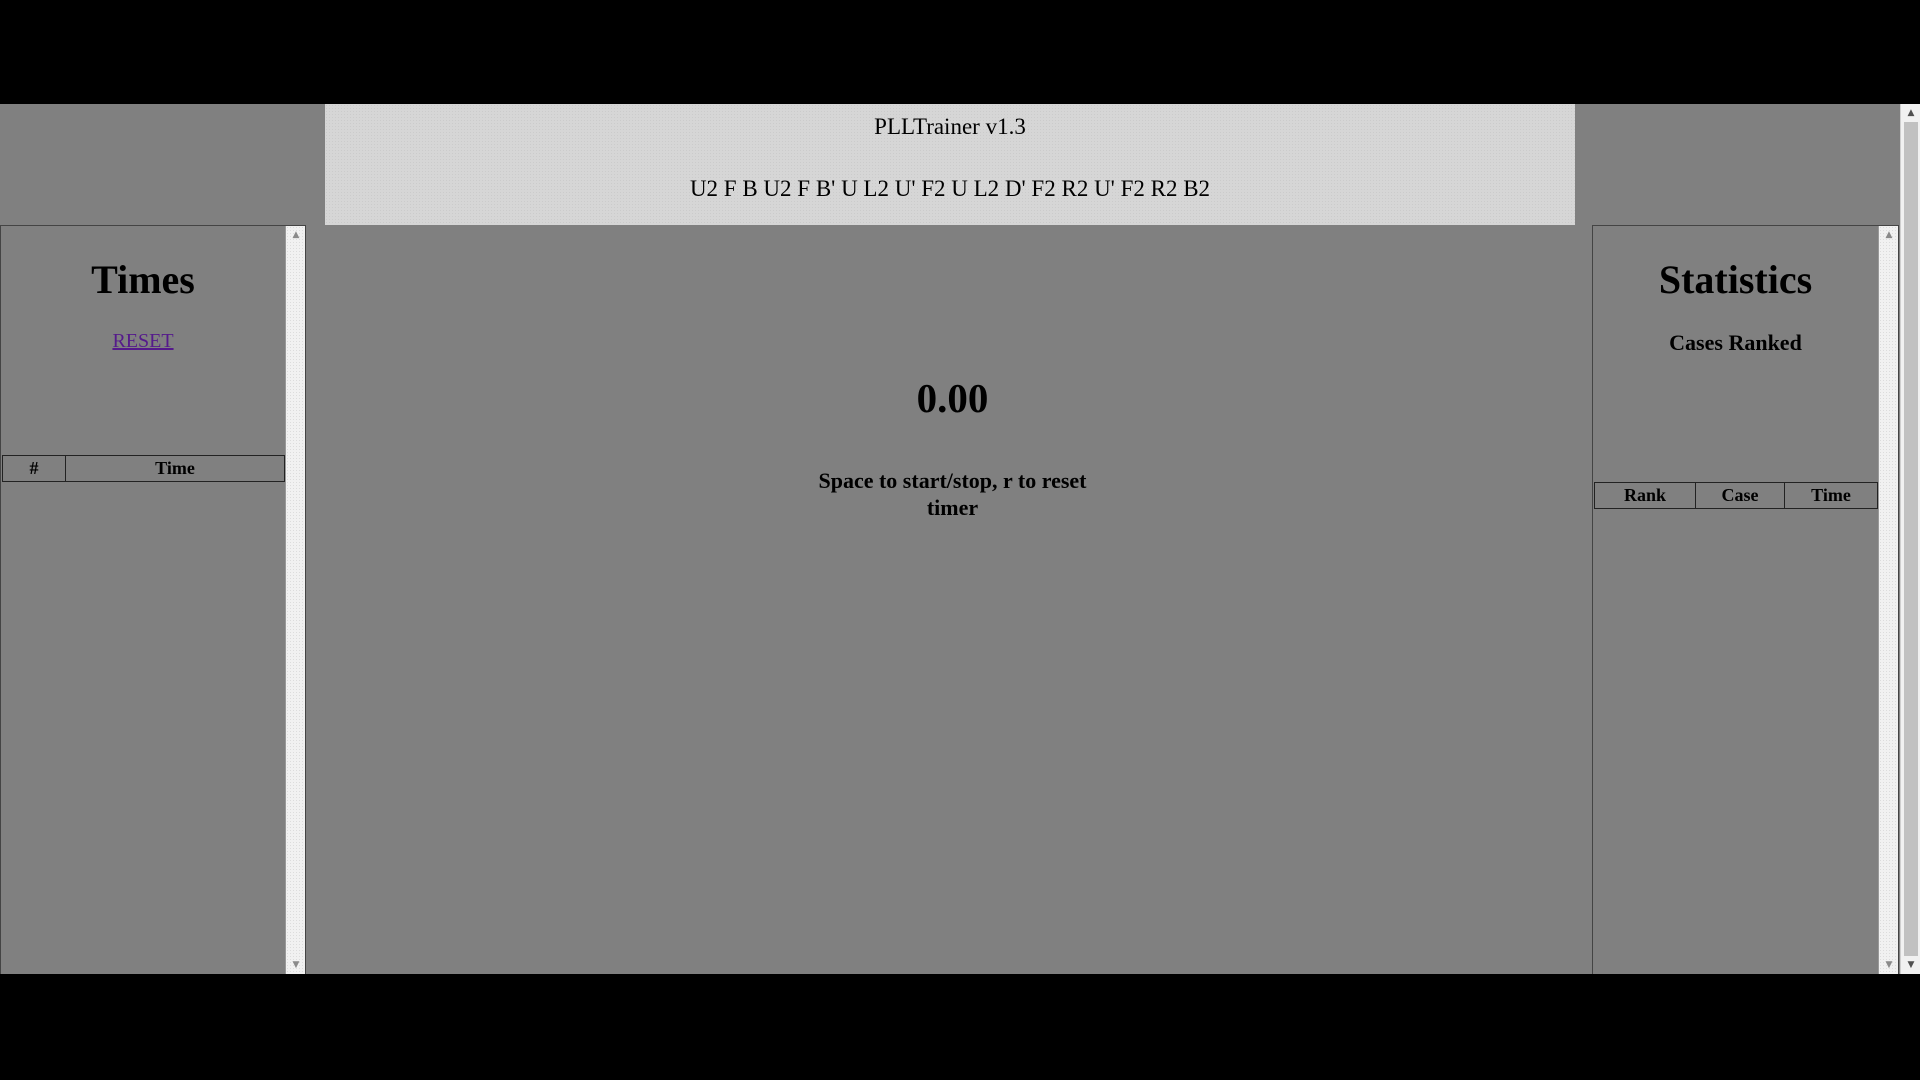  I want to click on column-header-case: Case, so click(1740, 495).